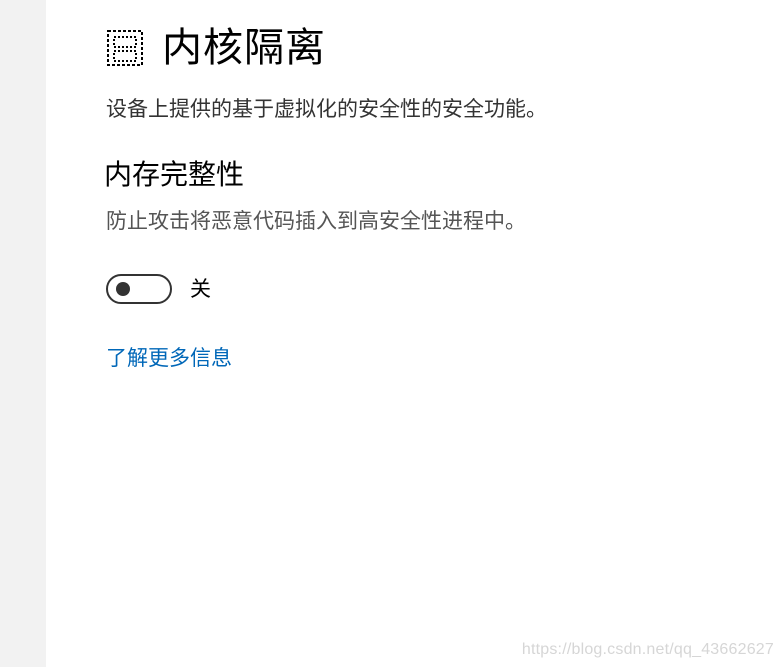 This screenshot has height=667, width=782. I want to click on memory-integrity-toggle, so click(139, 289).